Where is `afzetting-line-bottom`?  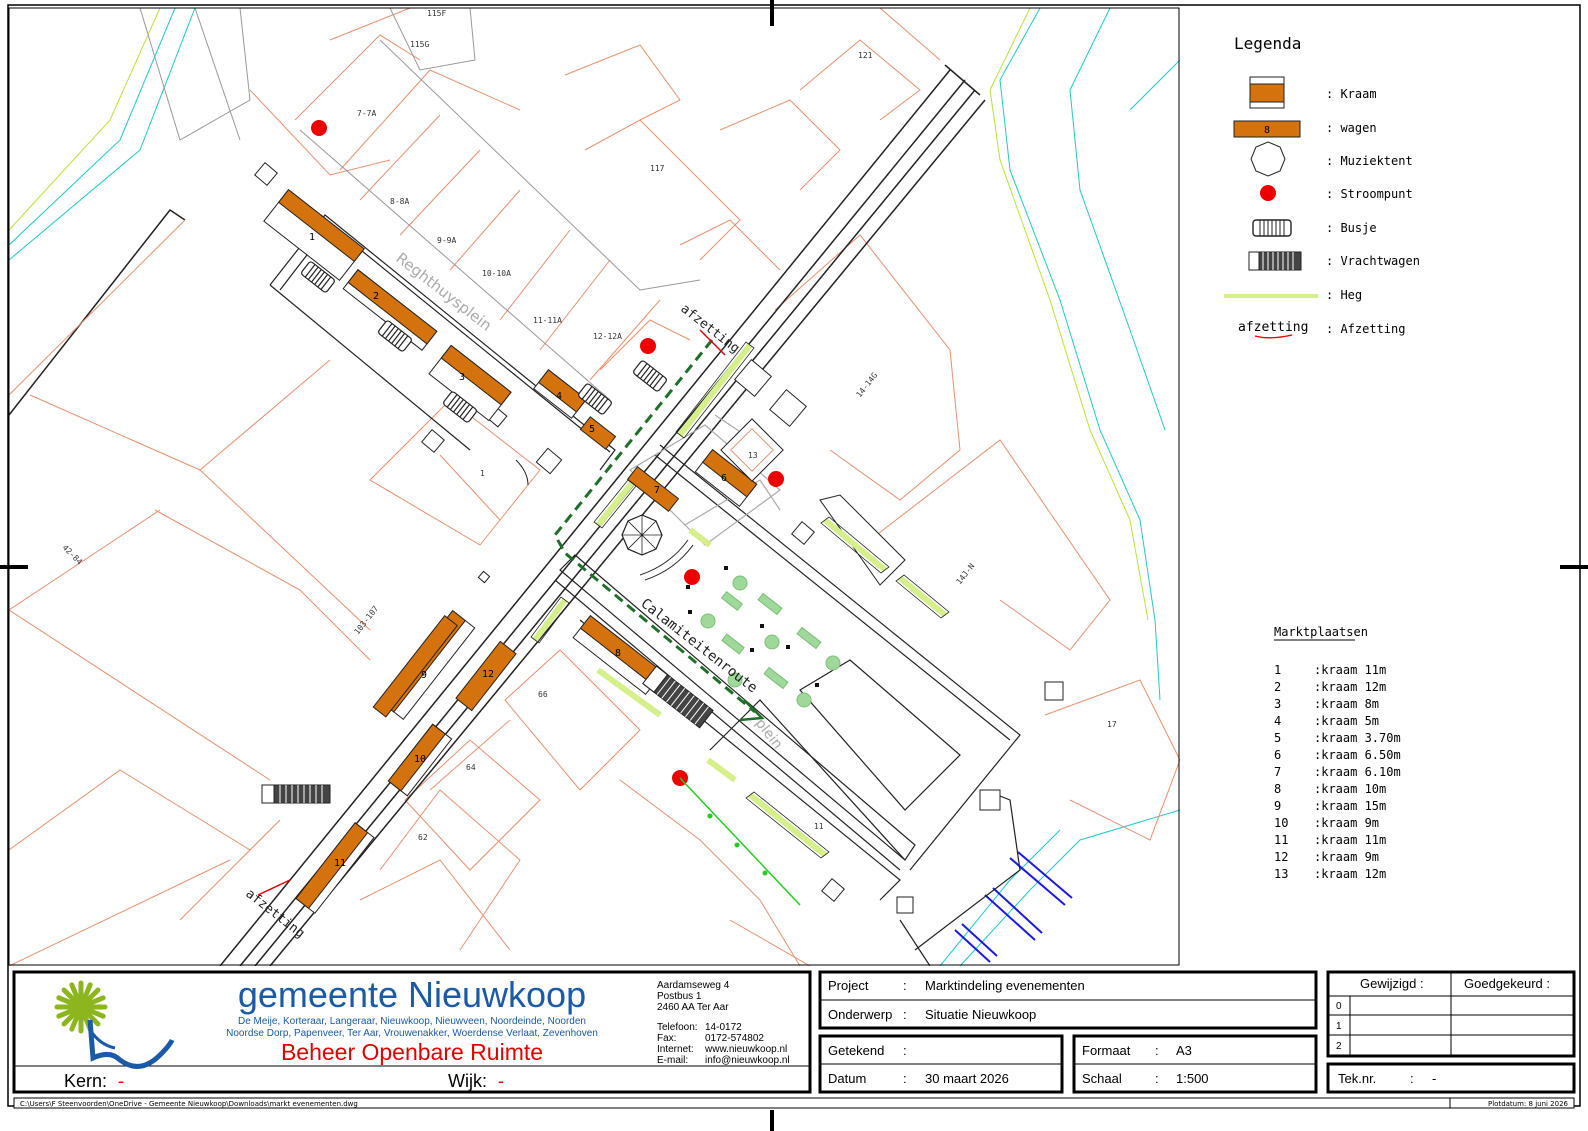 afzetting-line-bottom is located at coordinates (274, 887).